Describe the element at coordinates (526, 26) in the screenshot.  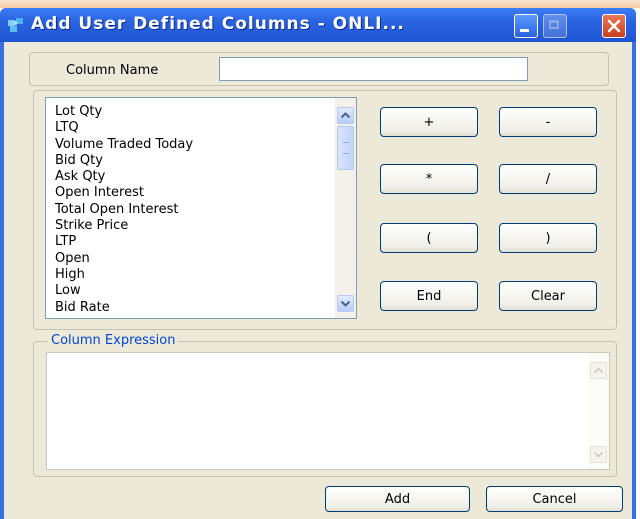
I see `minimize-icon` at that location.